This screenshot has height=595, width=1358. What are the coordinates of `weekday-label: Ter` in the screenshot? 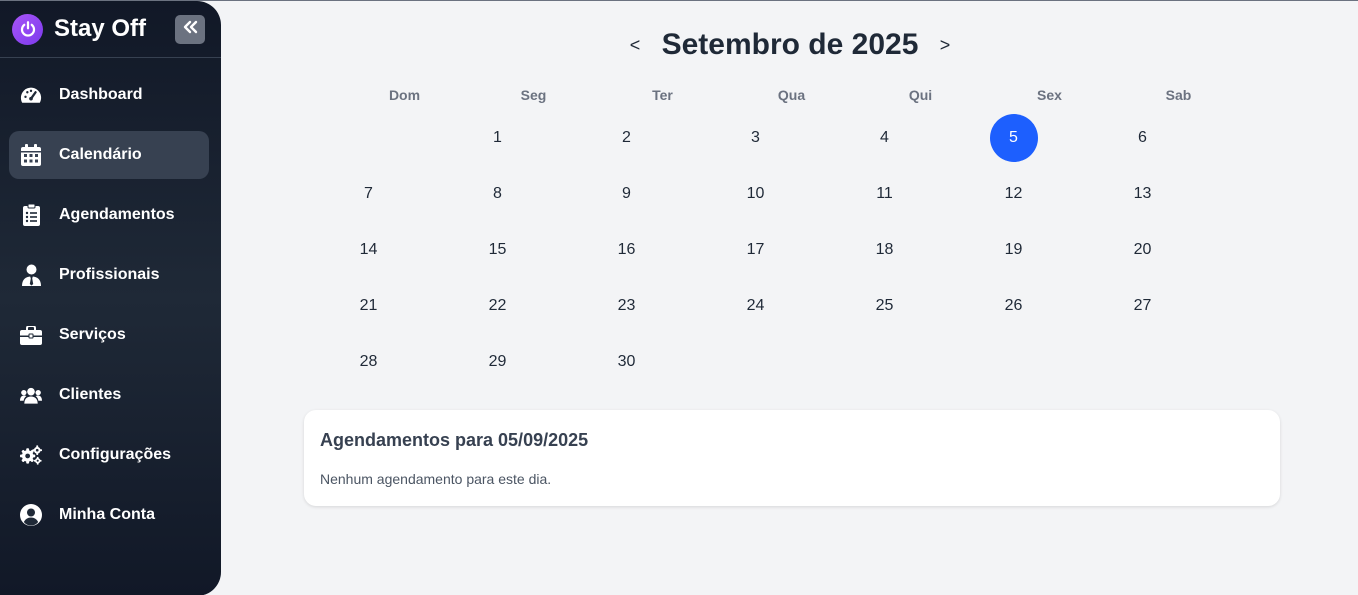 It's located at (662, 95).